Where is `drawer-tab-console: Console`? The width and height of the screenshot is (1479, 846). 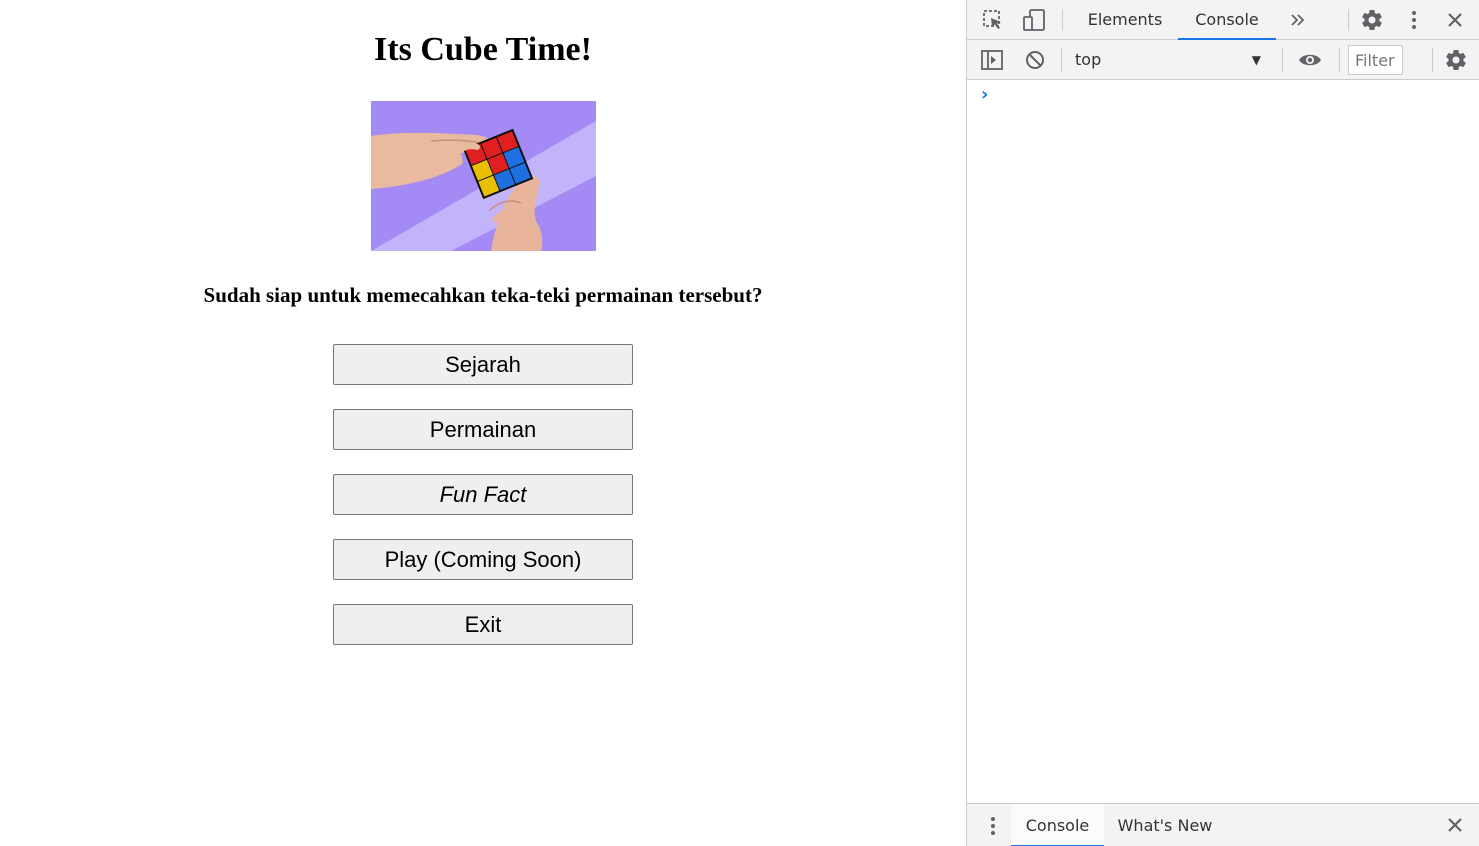
drawer-tab-console: Console is located at coordinates (1057, 825).